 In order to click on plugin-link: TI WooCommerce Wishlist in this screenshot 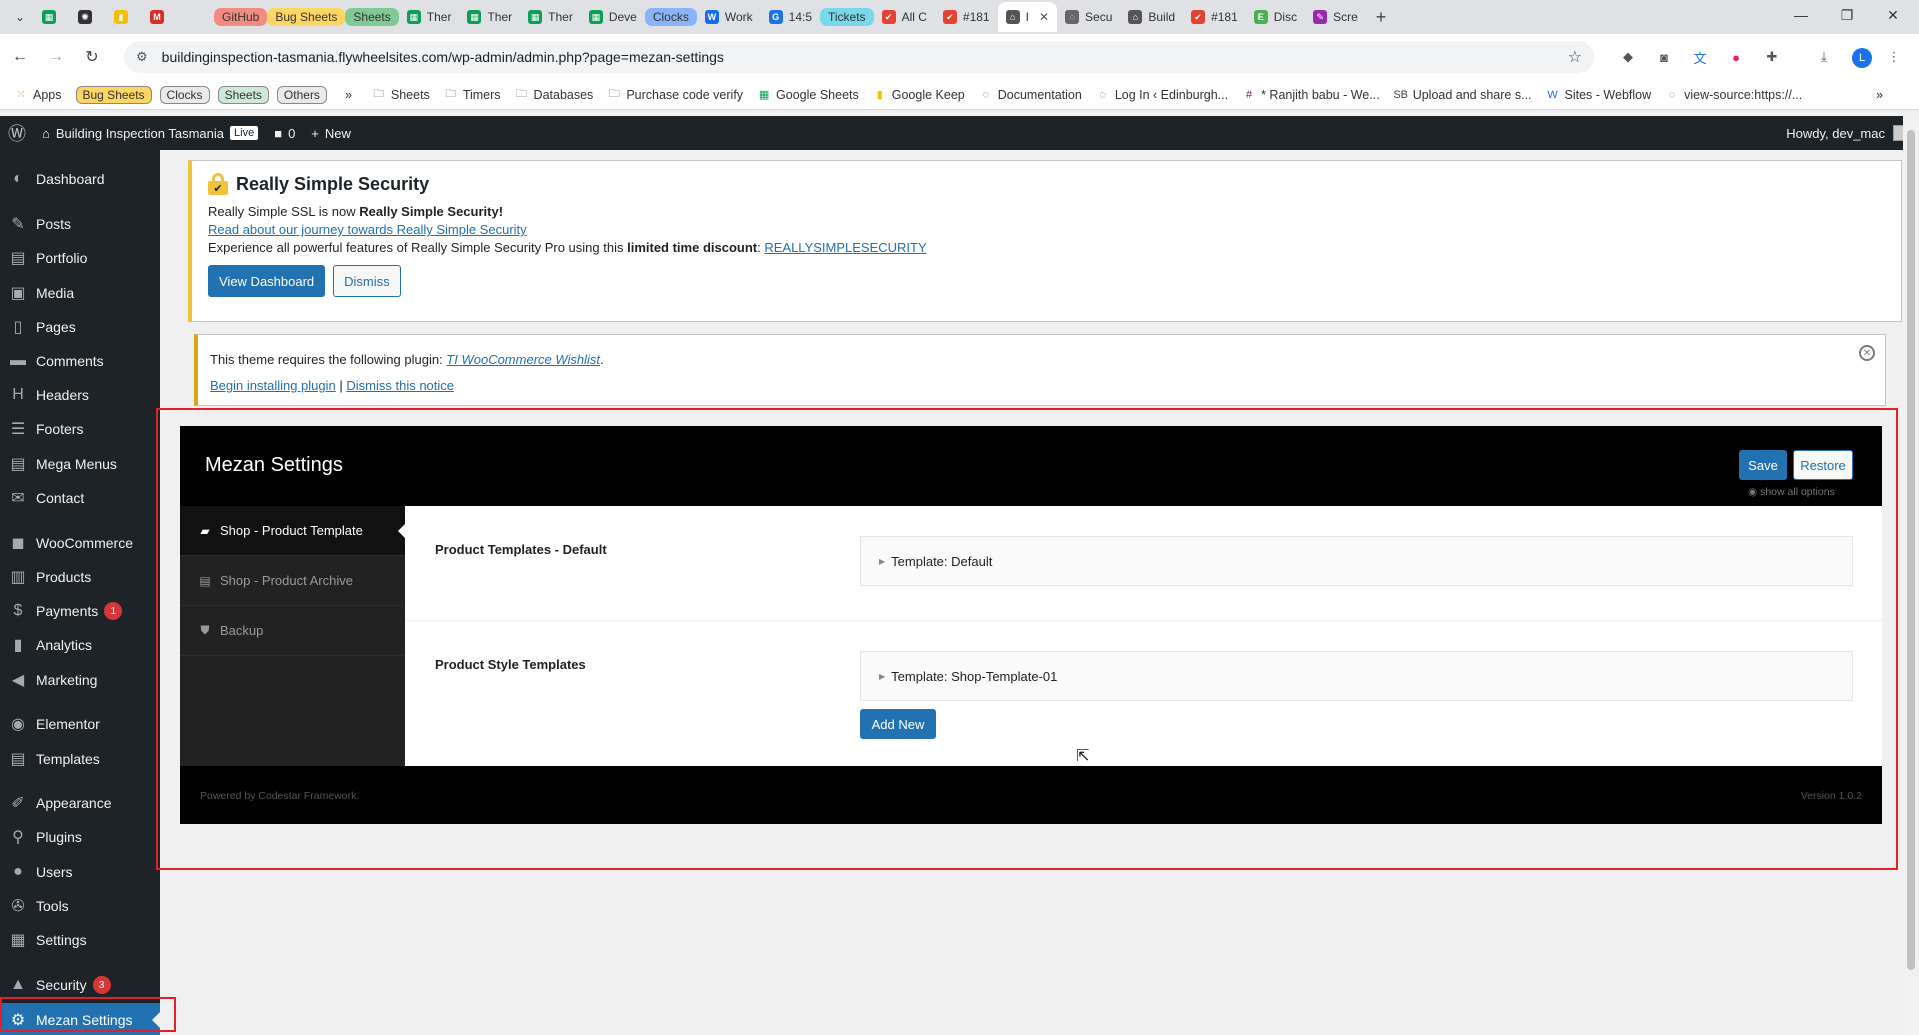, I will do `click(523, 359)`.